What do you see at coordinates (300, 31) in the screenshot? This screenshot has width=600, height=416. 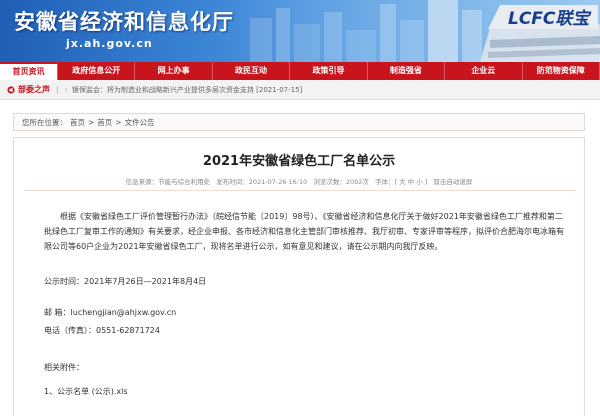 I see `site-header: 安徽省经济和信息化厅 jx.ah.gov.cn LCFC联宝` at bounding box center [300, 31].